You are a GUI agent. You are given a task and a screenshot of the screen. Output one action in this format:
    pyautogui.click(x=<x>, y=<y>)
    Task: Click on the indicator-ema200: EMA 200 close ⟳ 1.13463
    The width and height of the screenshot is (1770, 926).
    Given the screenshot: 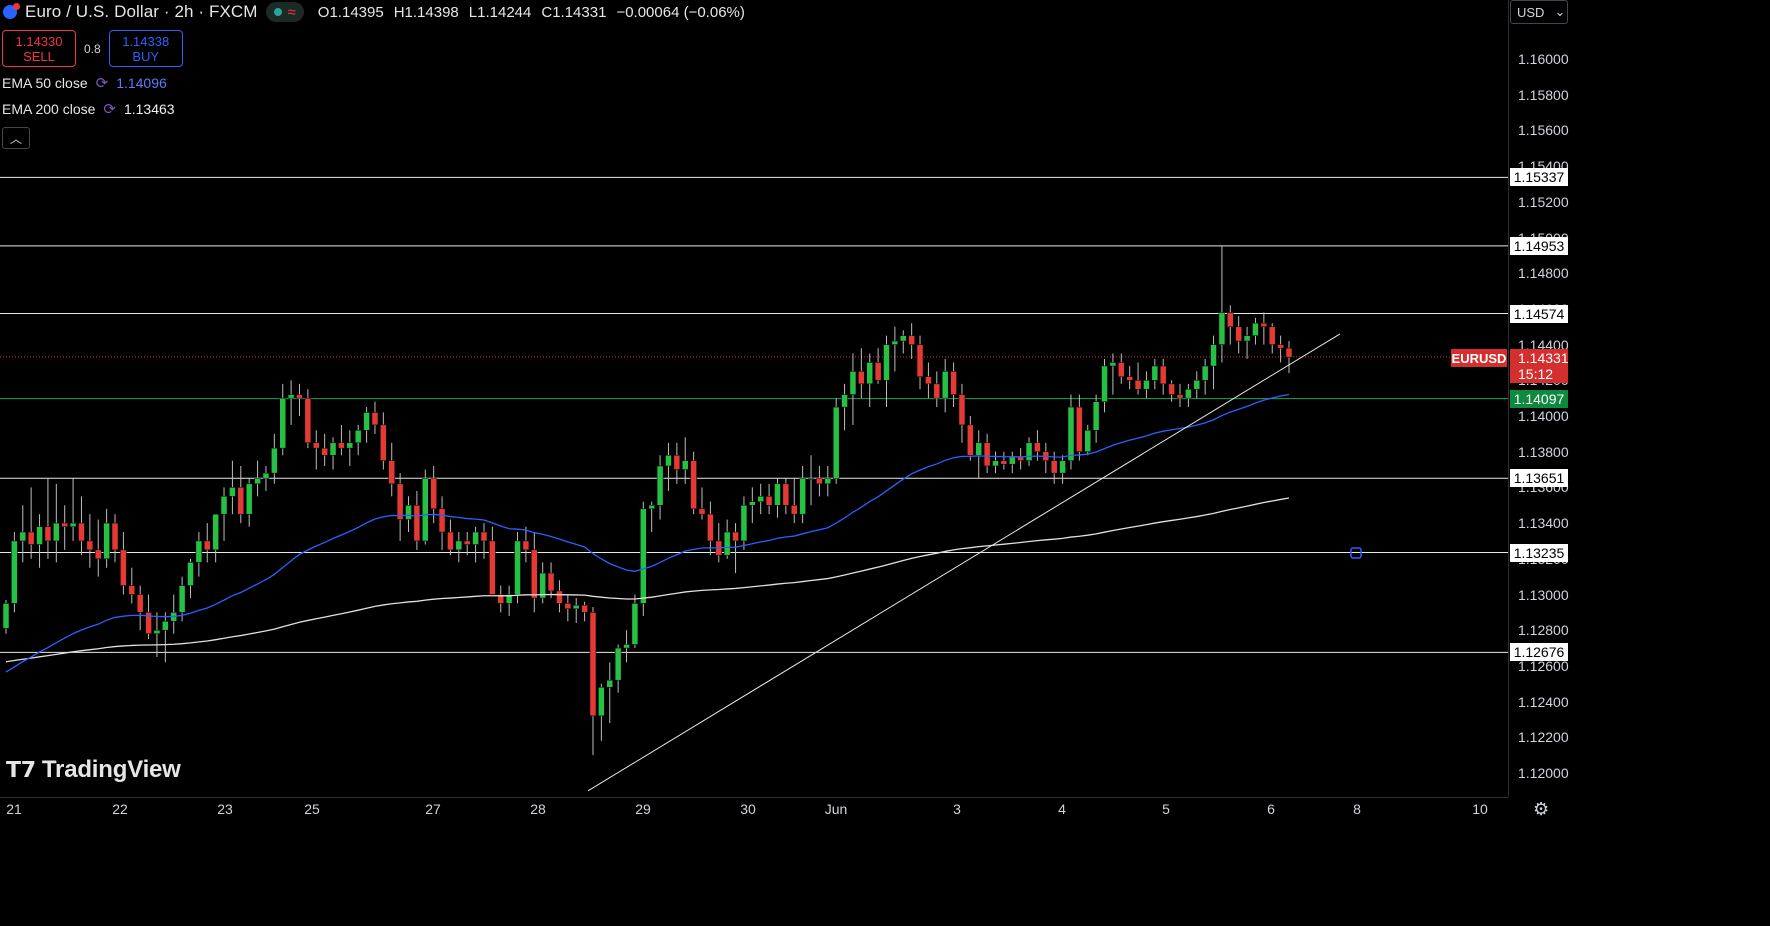 What is the action you would take?
    pyautogui.click(x=88, y=109)
    